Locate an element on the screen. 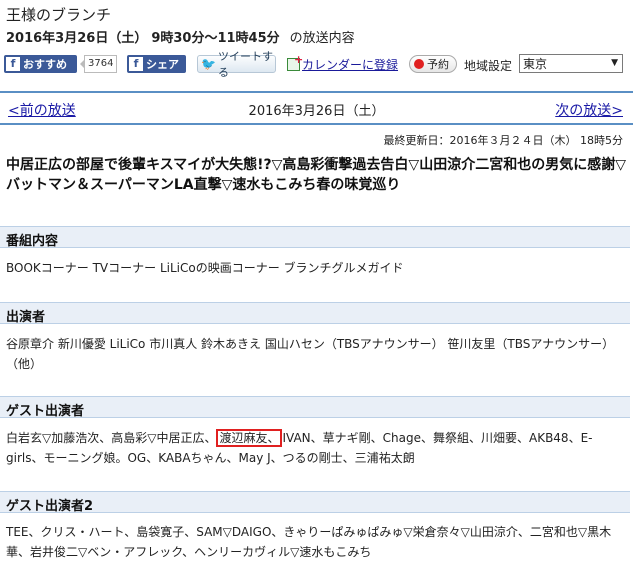 Image resolution: width=633 pixels, height=582 pixels. calendar-register-button: カレンダーに登録 is located at coordinates (343, 63).